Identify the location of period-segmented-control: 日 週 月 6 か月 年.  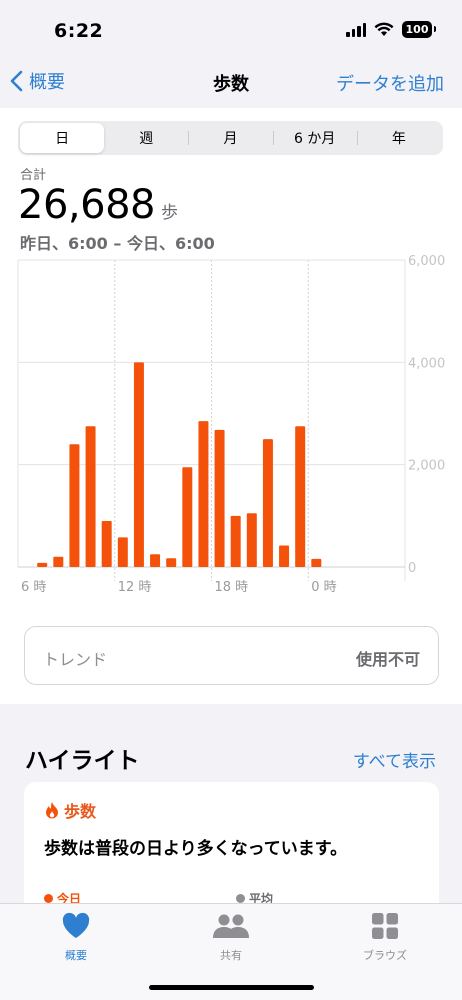
(230, 138).